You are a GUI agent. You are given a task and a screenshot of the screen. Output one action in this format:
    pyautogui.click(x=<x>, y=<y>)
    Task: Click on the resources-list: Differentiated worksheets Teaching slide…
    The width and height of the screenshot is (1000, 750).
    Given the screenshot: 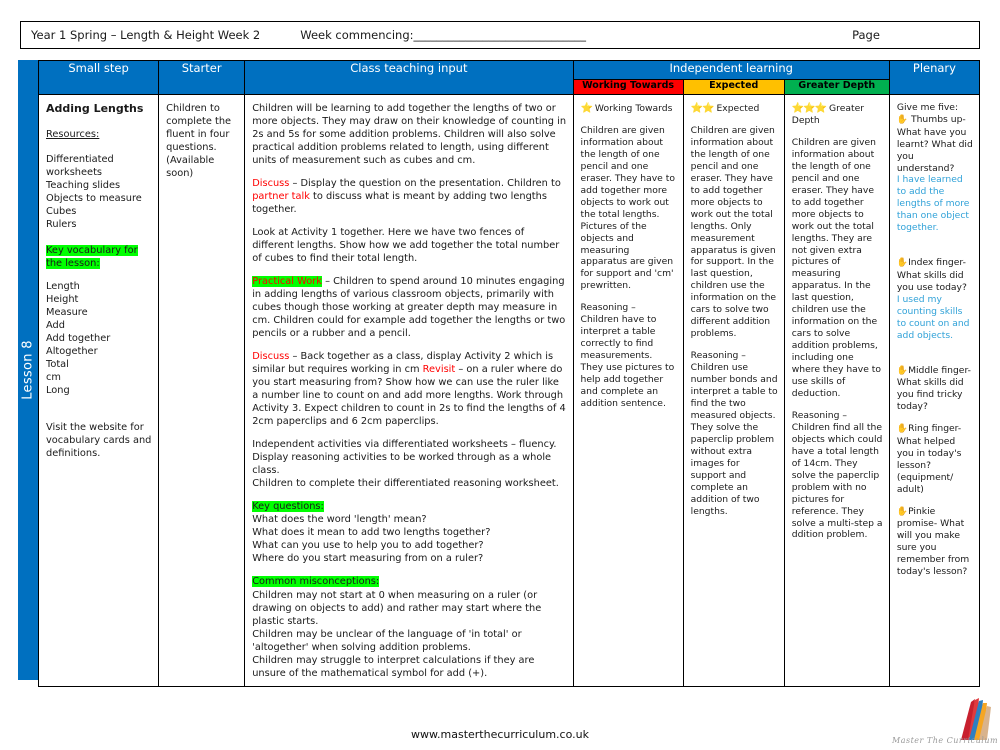 What is the action you would take?
    pyautogui.click(x=99, y=192)
    